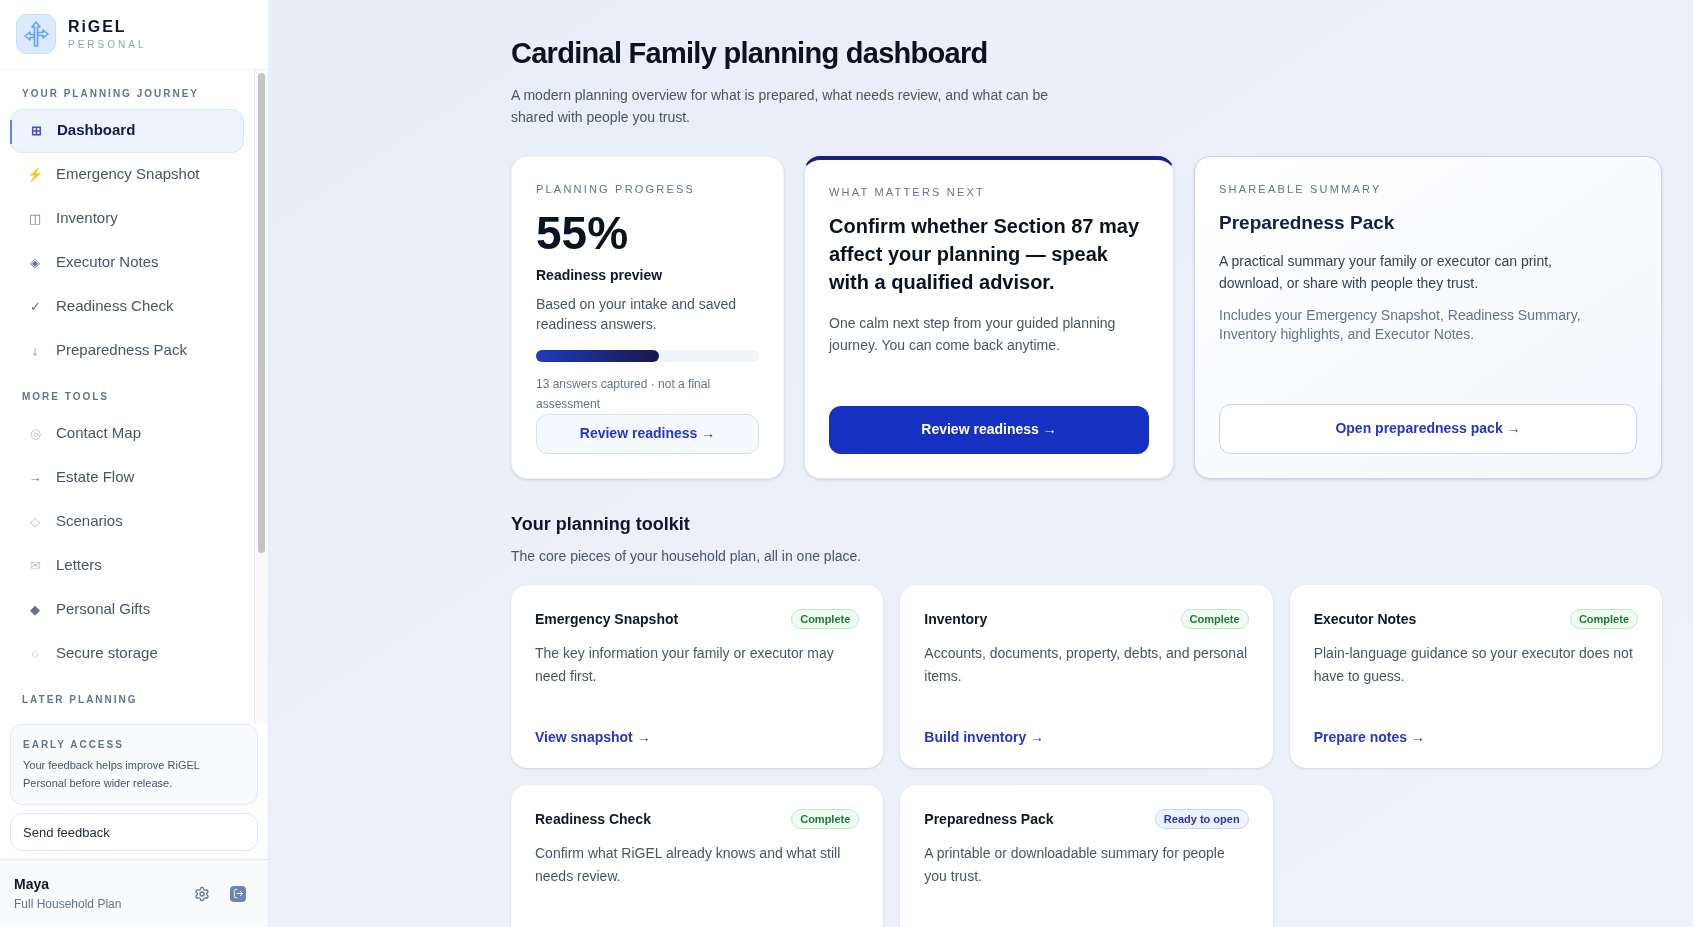 The image size is (1693, 927). Describe the element at coordinates (127, 306) in the screenshot. I see `nav-item: ✓ Readiness Check` at that location.